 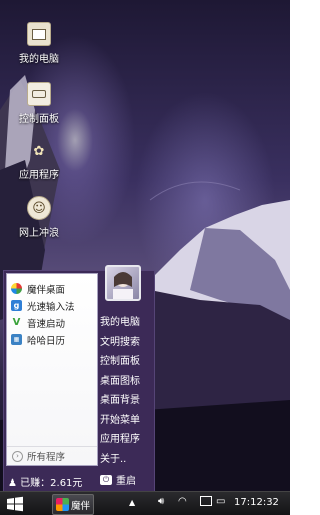 I want to click on start-button, so click(x=15, y=504).